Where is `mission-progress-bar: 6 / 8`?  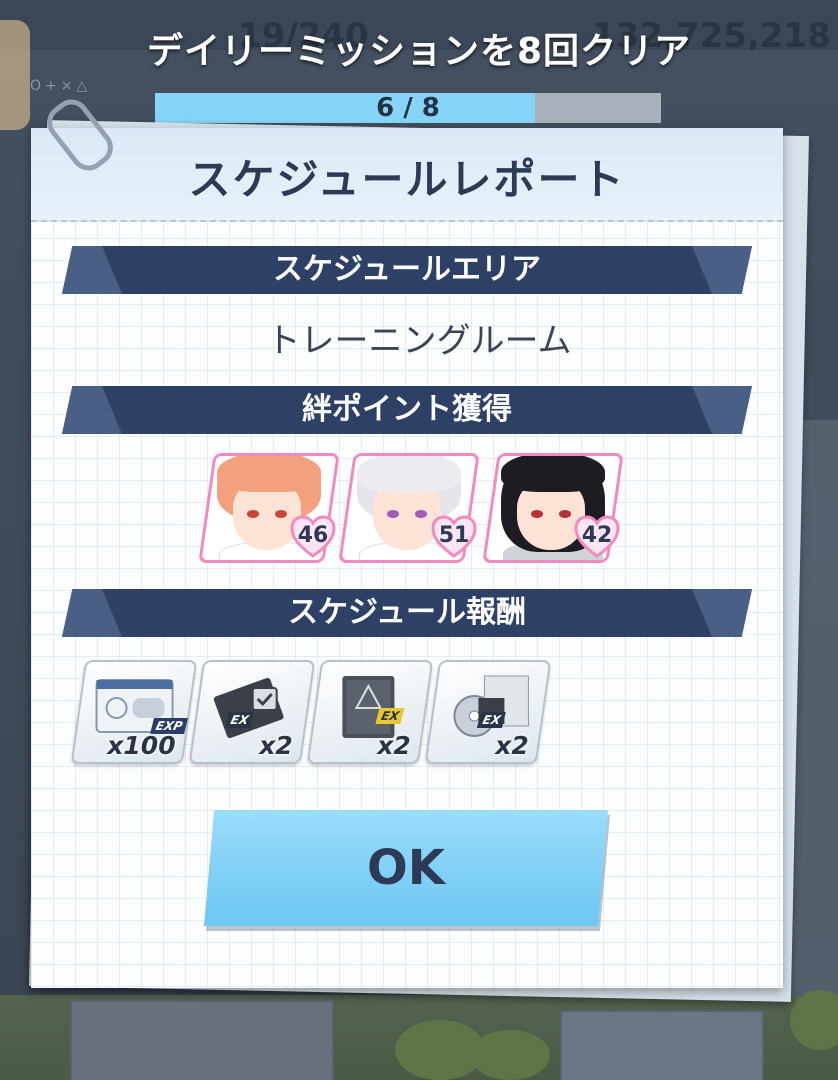
mission-progress-bar: 6 / 8 is located at coordinates (408, 108).